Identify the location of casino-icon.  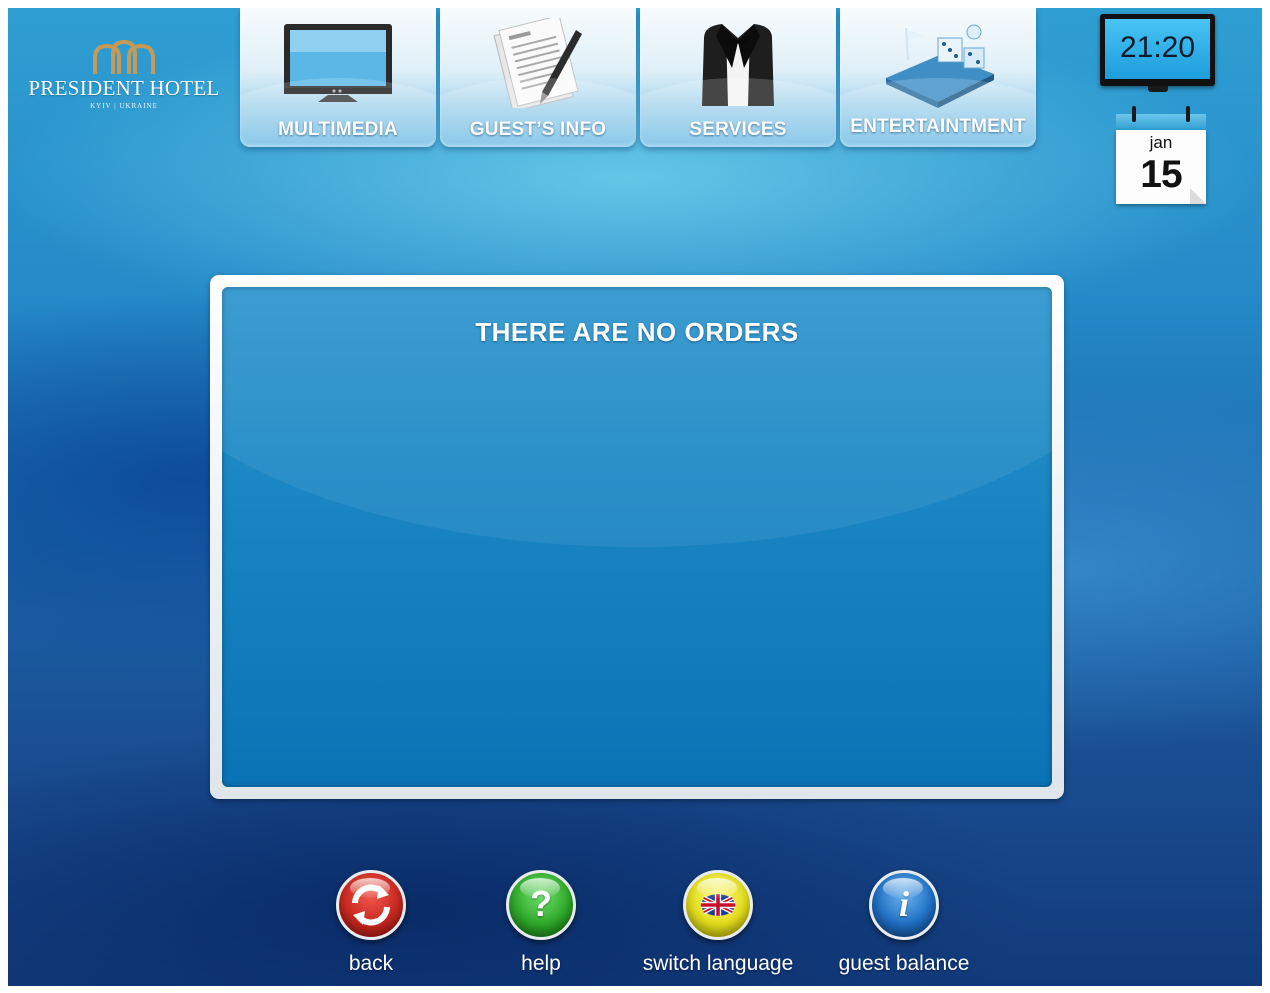
(940, 66).